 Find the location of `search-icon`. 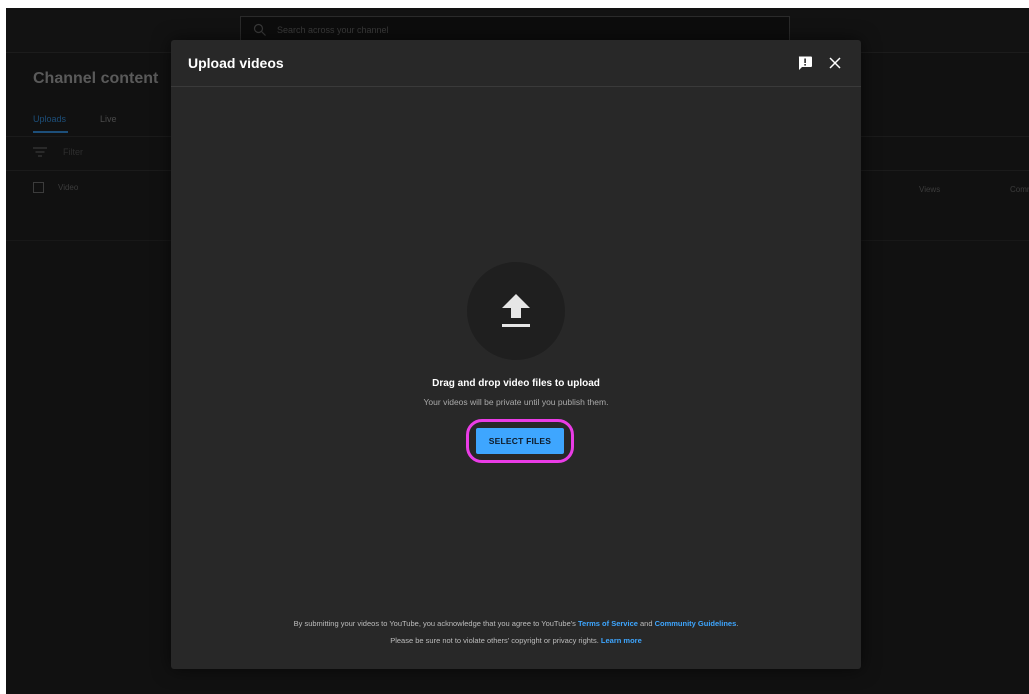

search-icon is located at coordinates (259, 29).